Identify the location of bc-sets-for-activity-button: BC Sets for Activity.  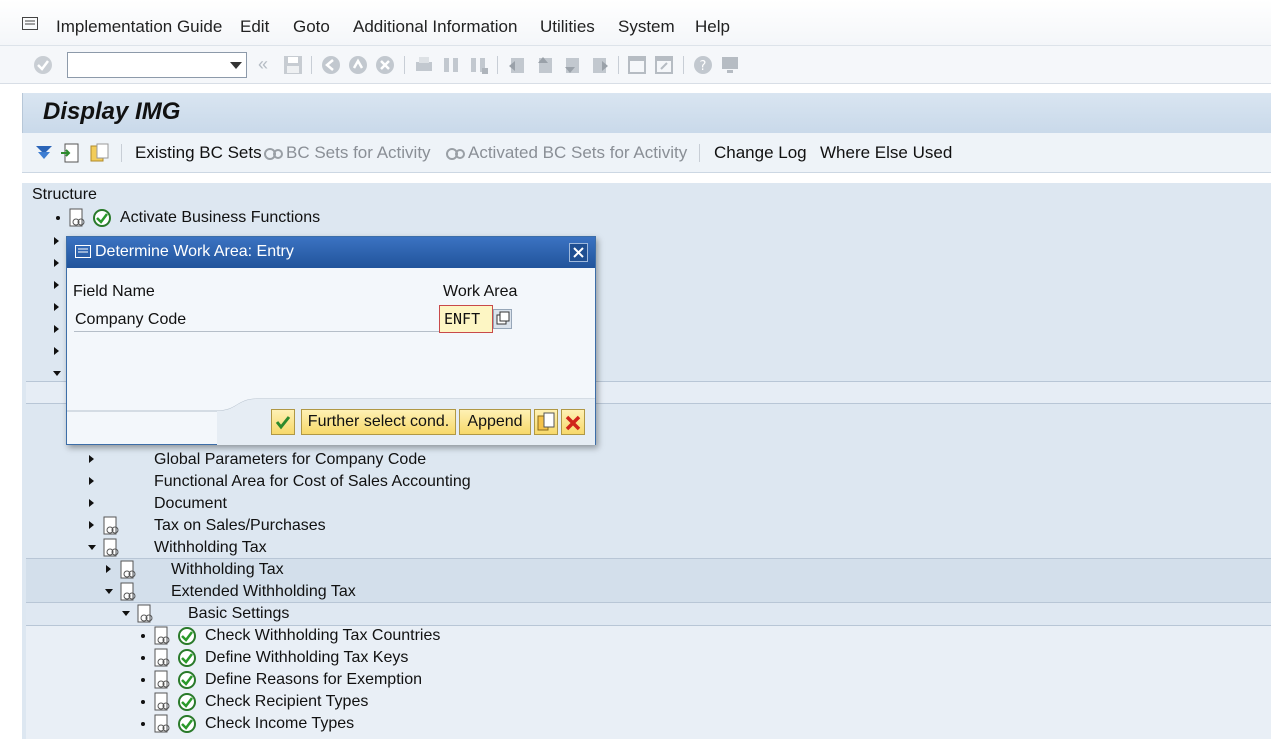
(358, 153).